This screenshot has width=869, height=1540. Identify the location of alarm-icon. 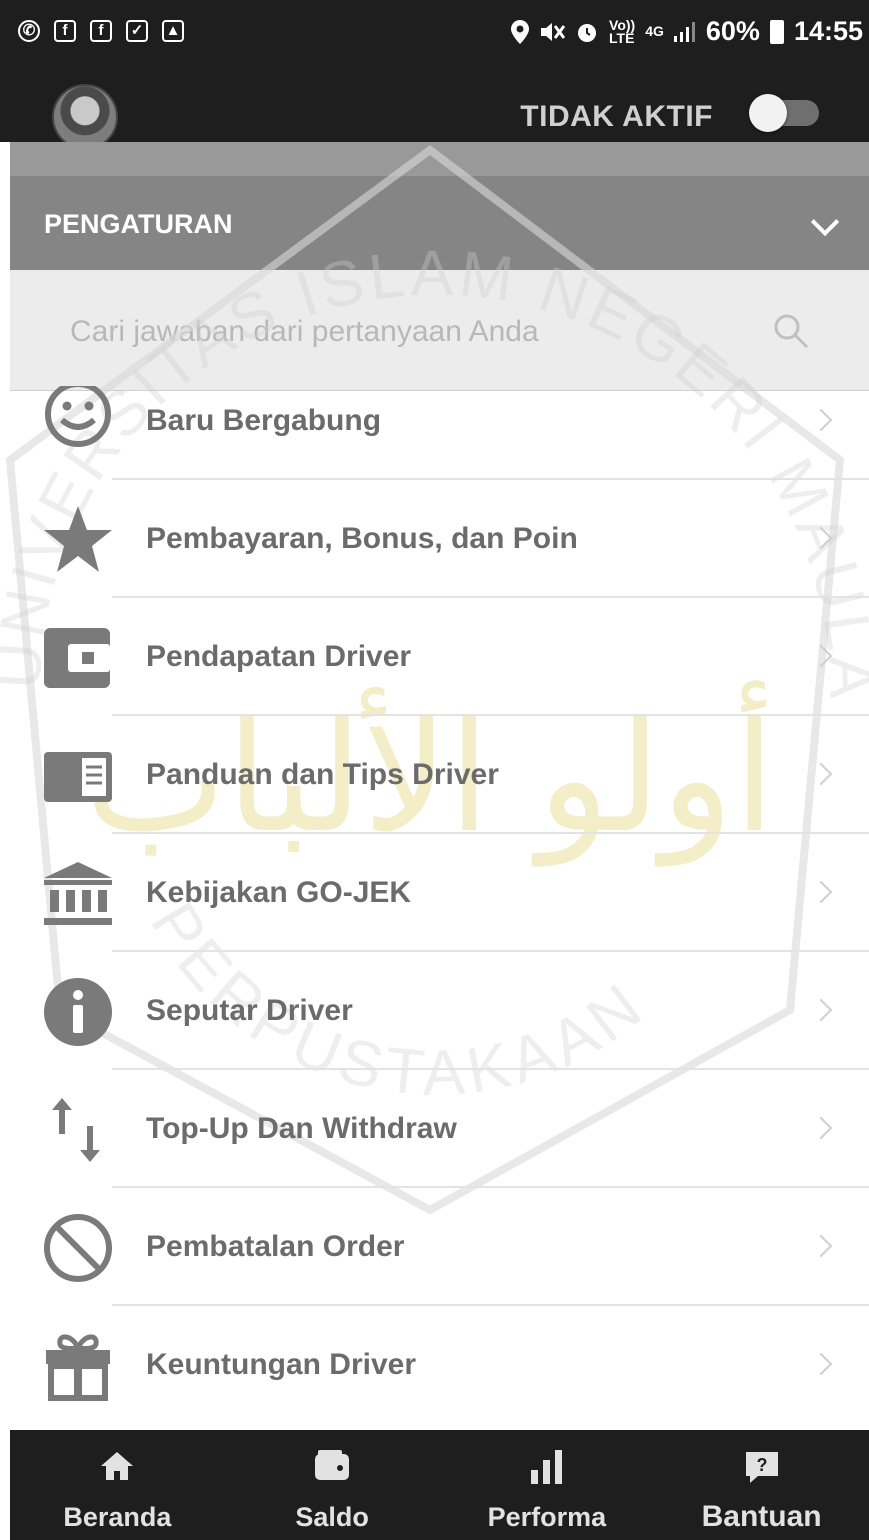
(587, 32).